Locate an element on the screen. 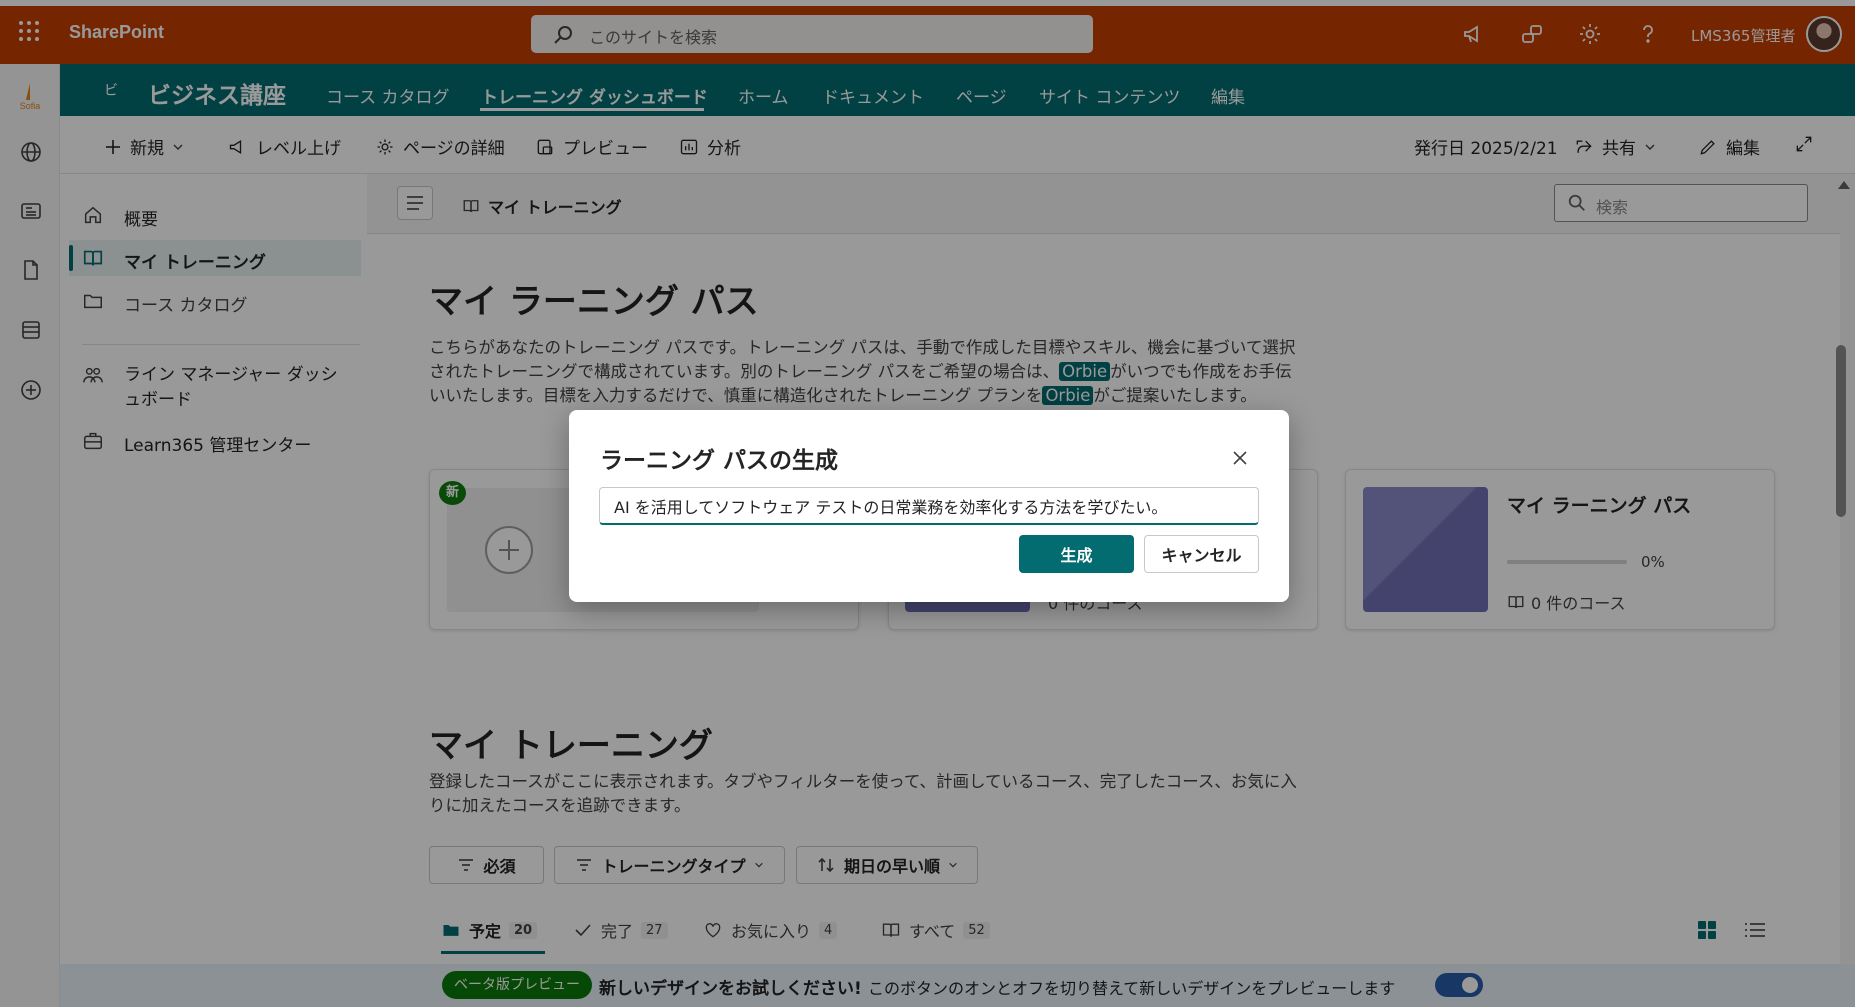 Image resolution: width=1855 pixels, height=1007 pixels. dialog-title: ラーニング パスの生成 is located at coordinates (719, 461).